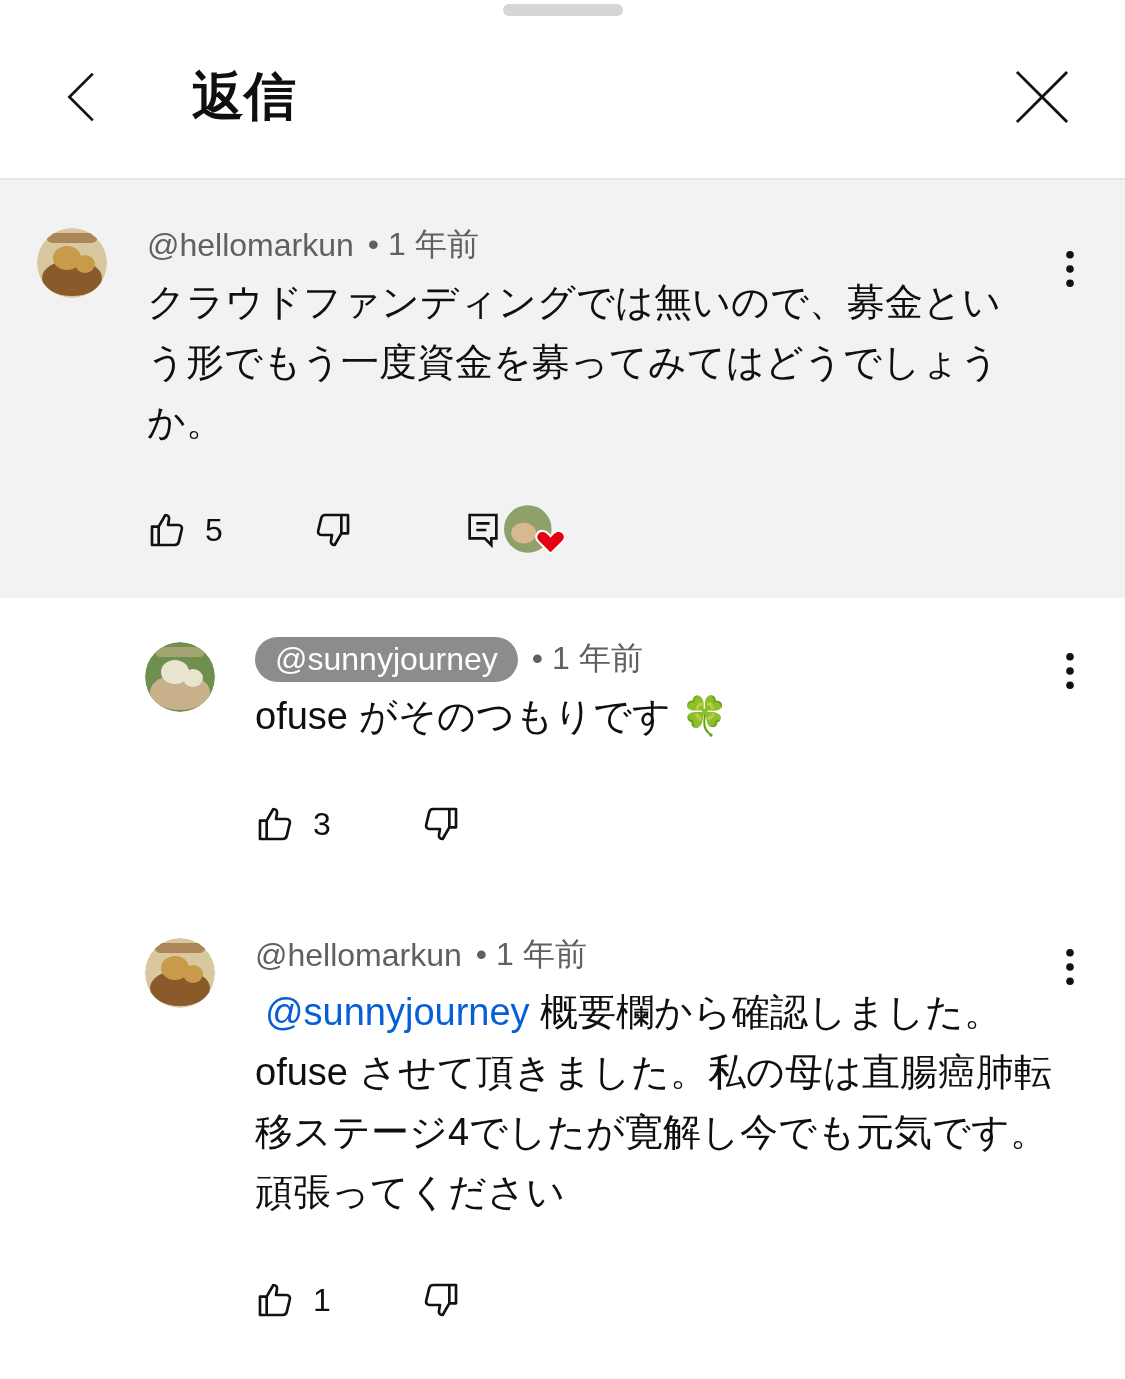 This screenshot has height=1379, width=1125. What do you see at coordinates (322, 824) in the screenshot?
I see `like-count: 3` at bounding box center [322, 824].